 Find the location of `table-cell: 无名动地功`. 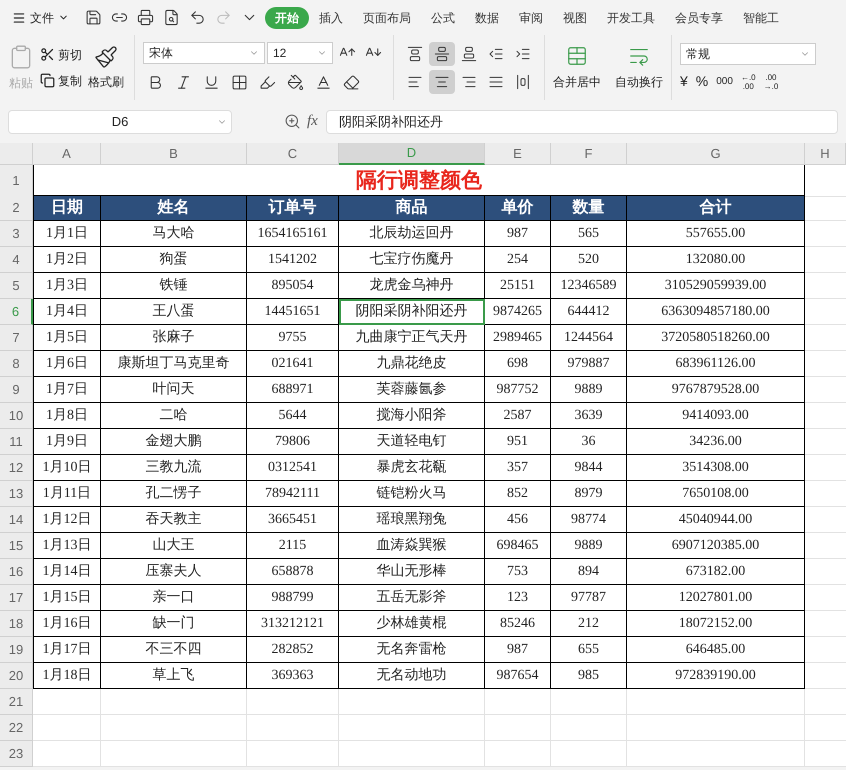

table-cell: 无名动地功 is located at coordinates (412, 676).